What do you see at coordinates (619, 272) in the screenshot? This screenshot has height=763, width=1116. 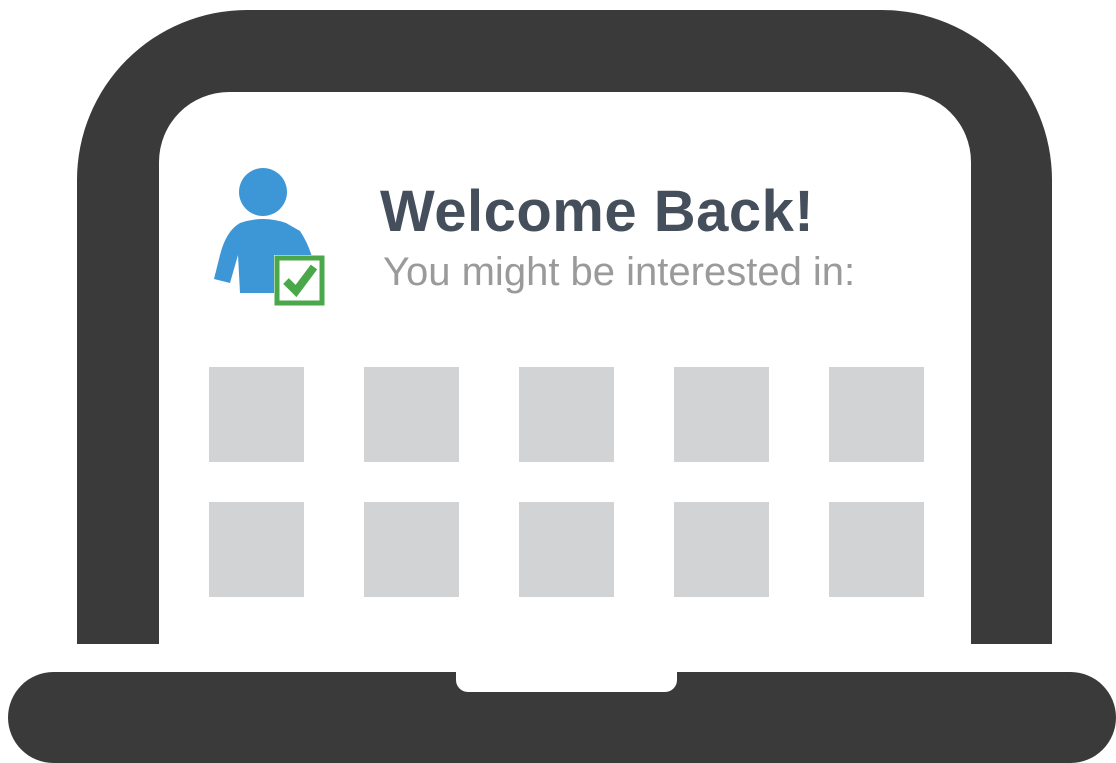 I see `page-subtitle: You might be interested in:` at bounding box center [619, 272].